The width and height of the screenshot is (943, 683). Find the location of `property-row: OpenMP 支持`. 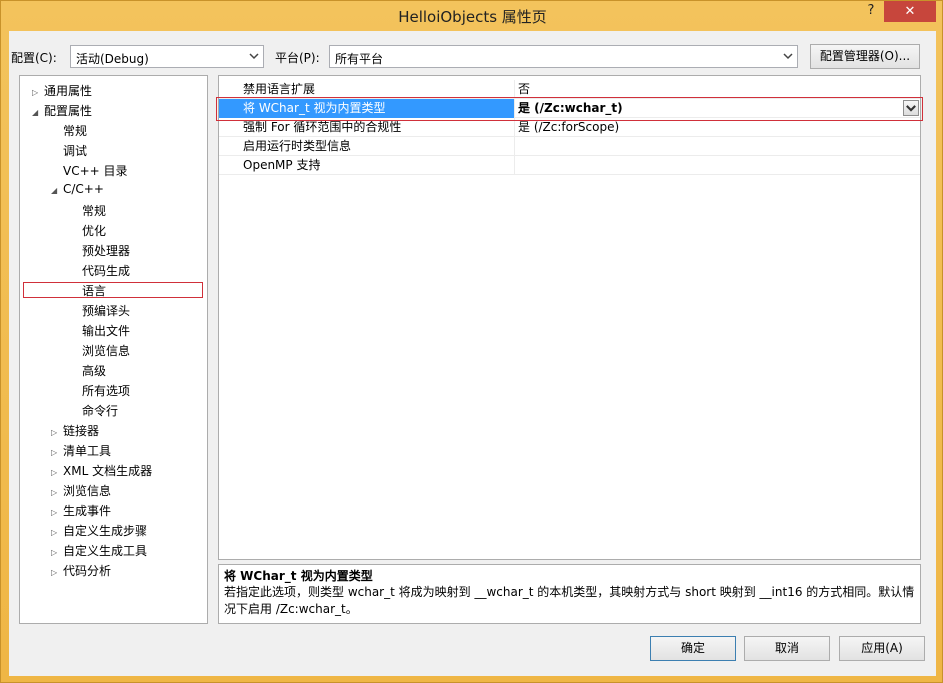

property-row: OpenMP 支持 is located at coordinates (569, 165).